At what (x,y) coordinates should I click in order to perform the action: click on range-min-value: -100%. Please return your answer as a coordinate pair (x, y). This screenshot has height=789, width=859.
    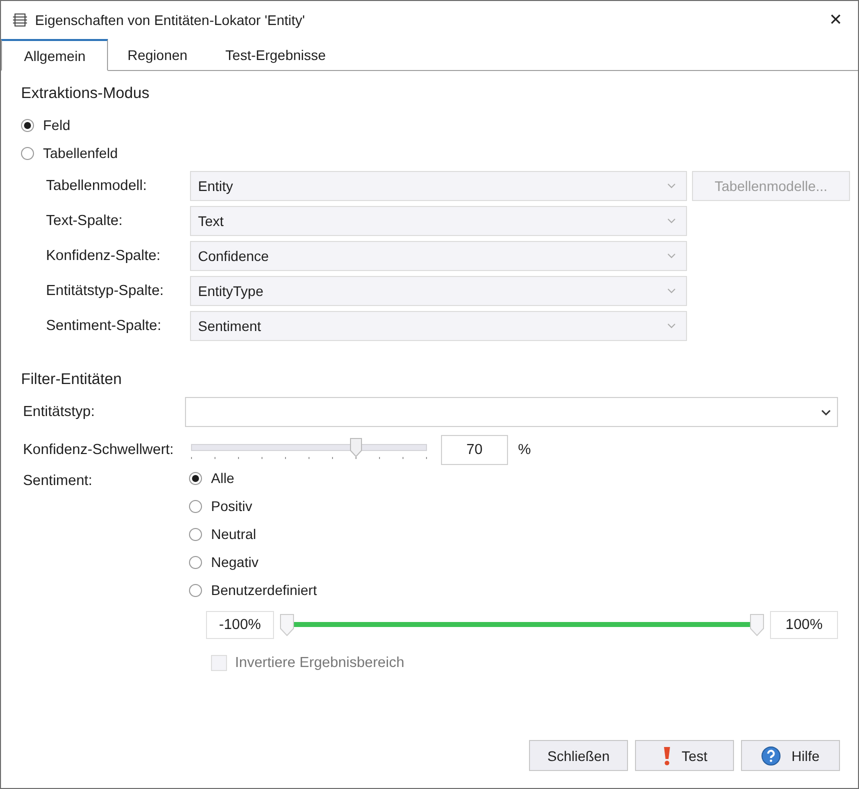
    Looking at the image, I should click on (240, 625).